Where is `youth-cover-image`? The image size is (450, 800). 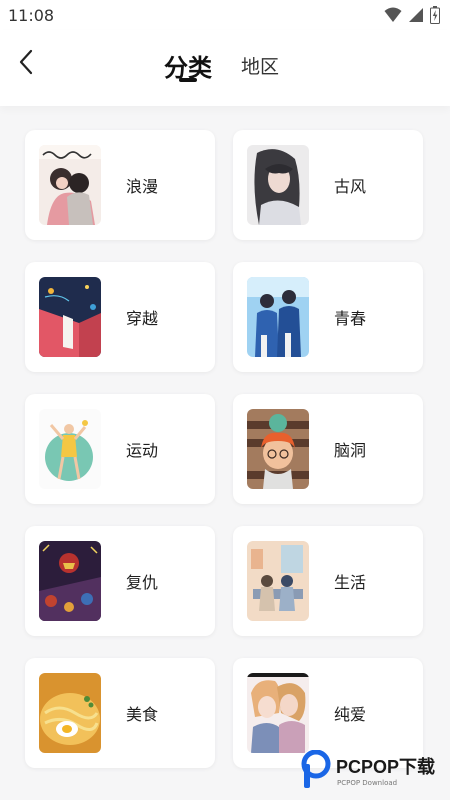
youth-cover-image is located at coordinates (278, 317).